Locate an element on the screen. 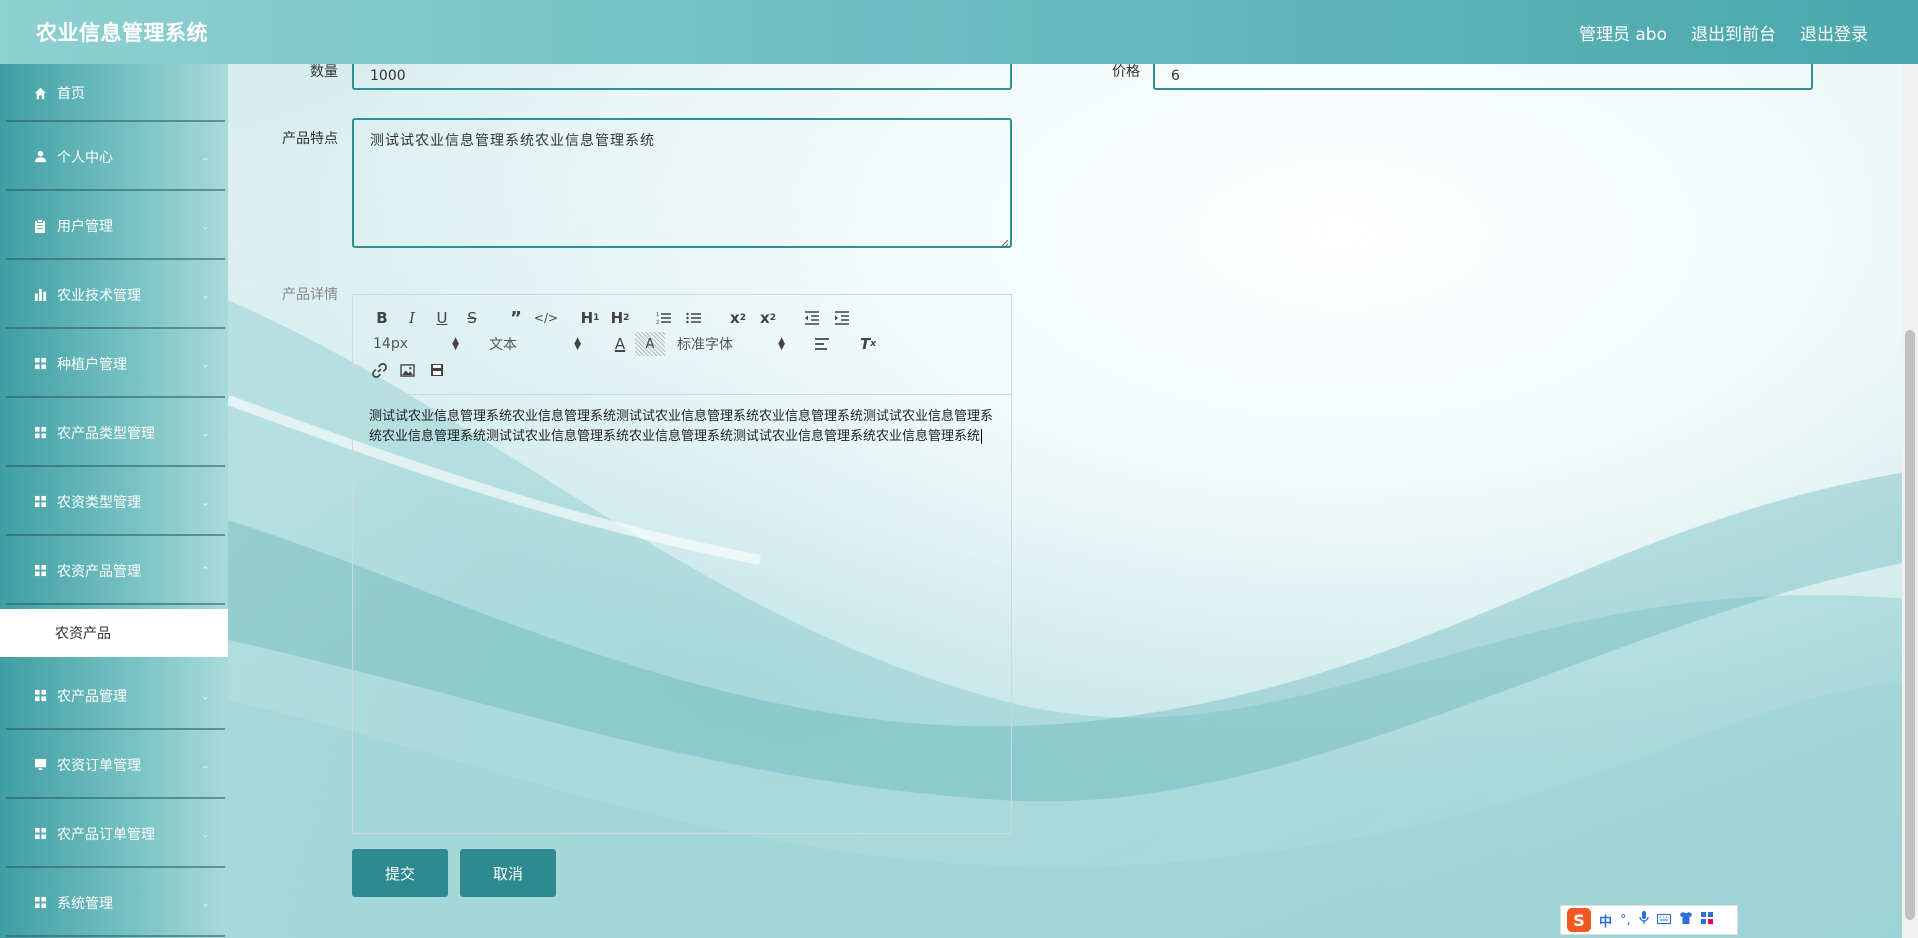 This screenshot has width=1918, height=938. resize-handle-icon is located at coordinates (1004, 242).